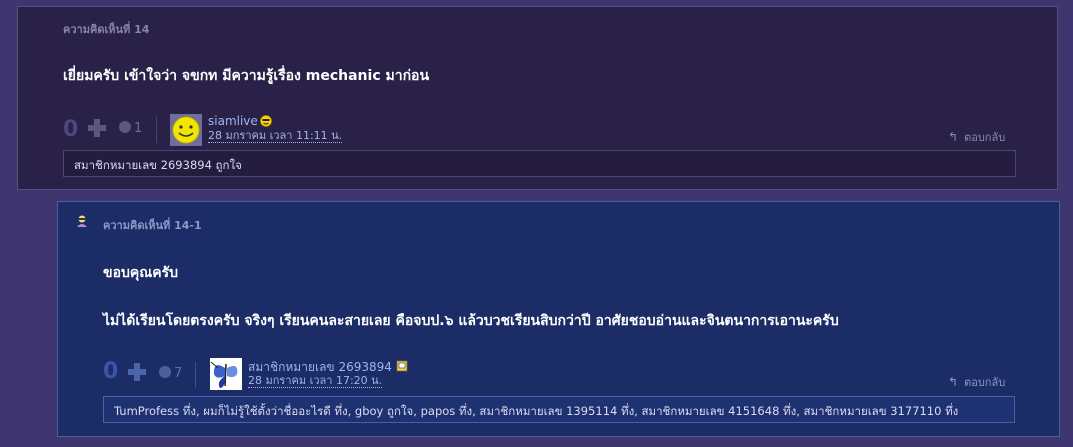 The width and height of the screenshot is (1073, 447). Describe the element at coordinates (82, 221) in the screenshot. I see `user-icon` at that location.